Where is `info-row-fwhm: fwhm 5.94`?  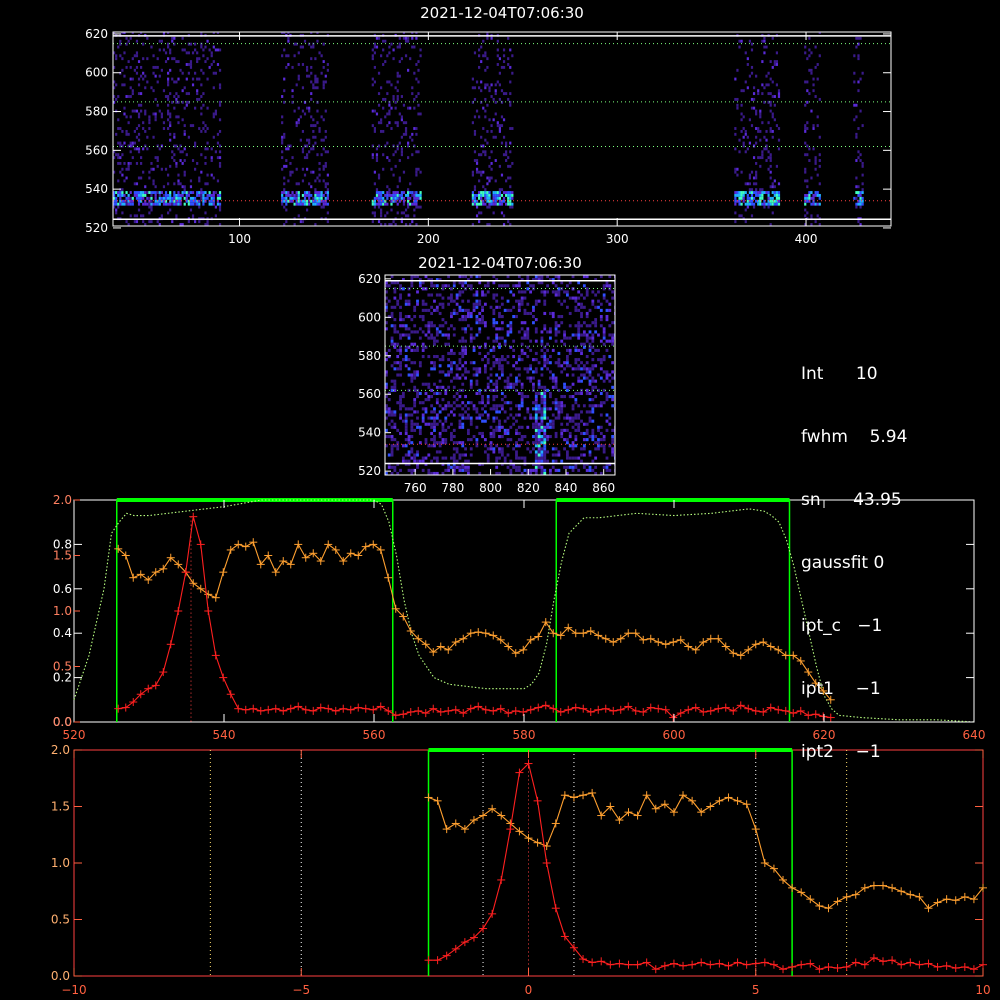 info-row-fwhm: fwhm 5.94 is located at coordinates (854, 437).